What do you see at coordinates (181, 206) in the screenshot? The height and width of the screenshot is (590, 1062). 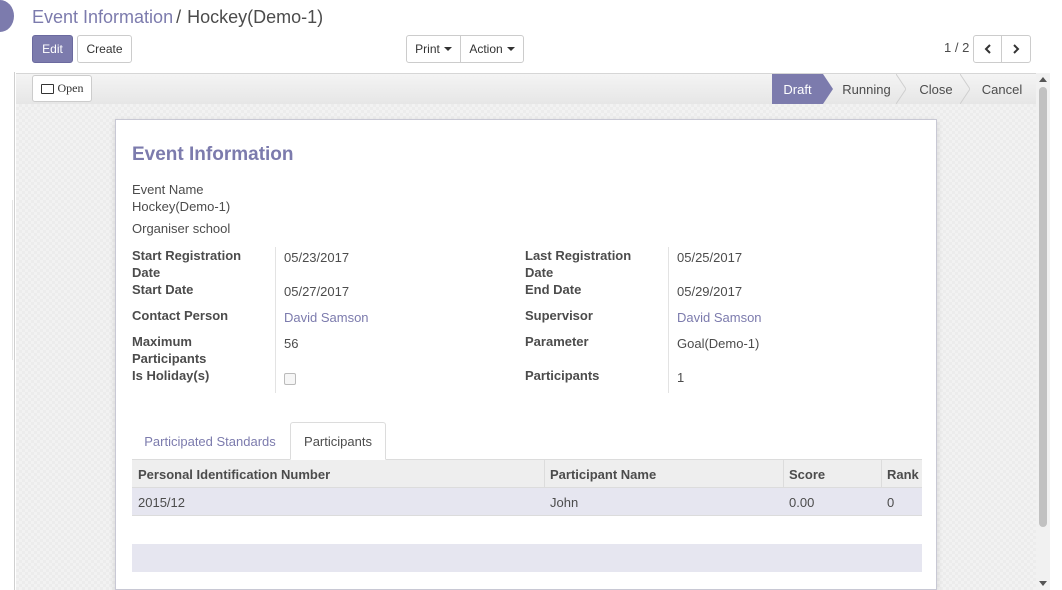 I see `event-name-value: Hockey(Demo-1)` at bounding box center [181, 206].